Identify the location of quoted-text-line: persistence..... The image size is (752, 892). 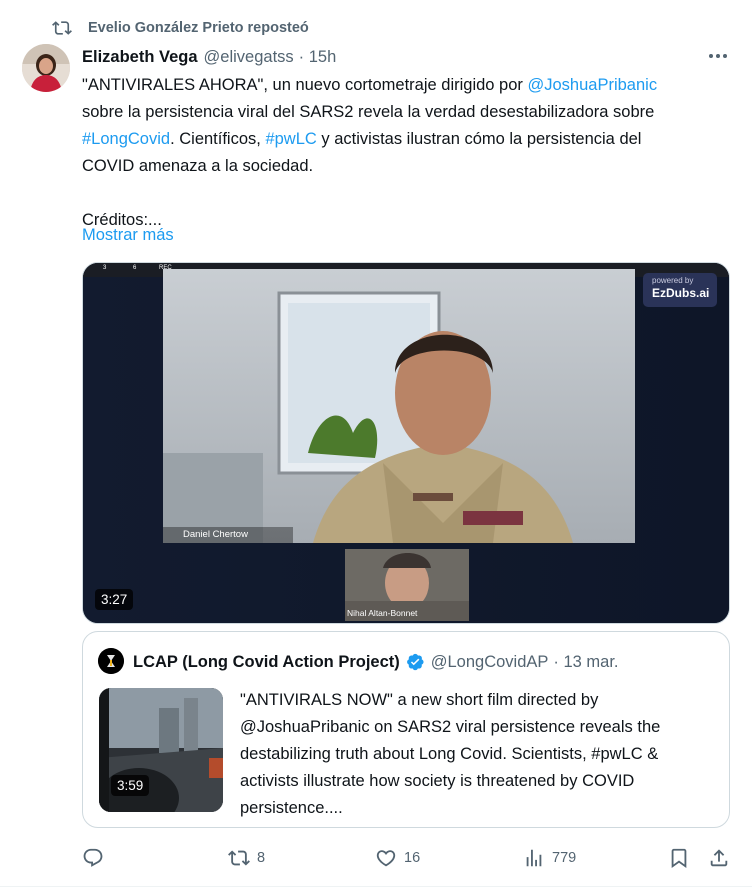
(291, 808).